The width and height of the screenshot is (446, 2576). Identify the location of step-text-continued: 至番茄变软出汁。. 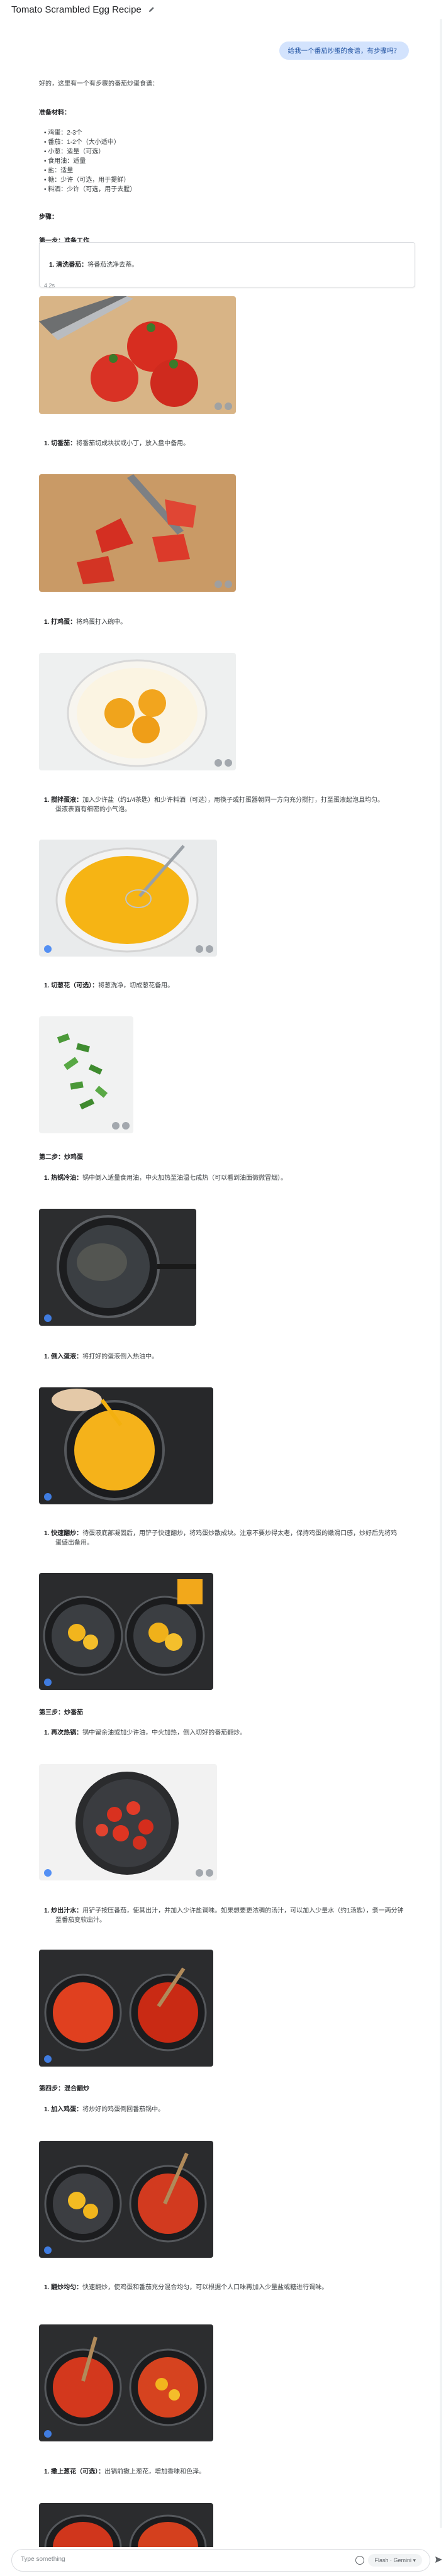
(81, 1920).